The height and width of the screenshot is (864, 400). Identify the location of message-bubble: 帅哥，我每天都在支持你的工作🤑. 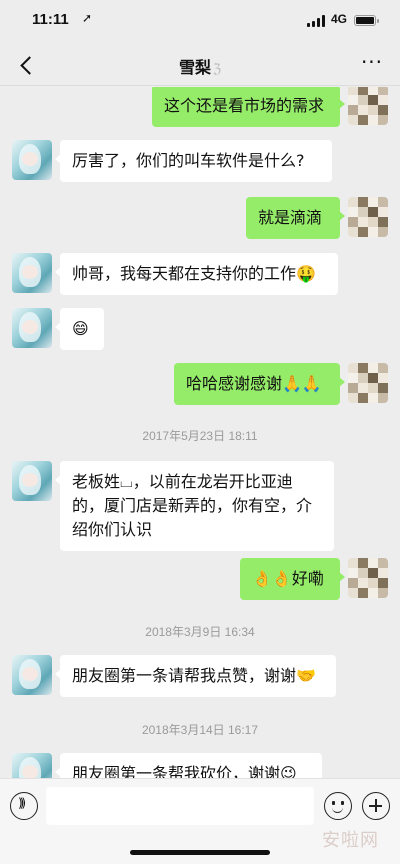
(196, 274).